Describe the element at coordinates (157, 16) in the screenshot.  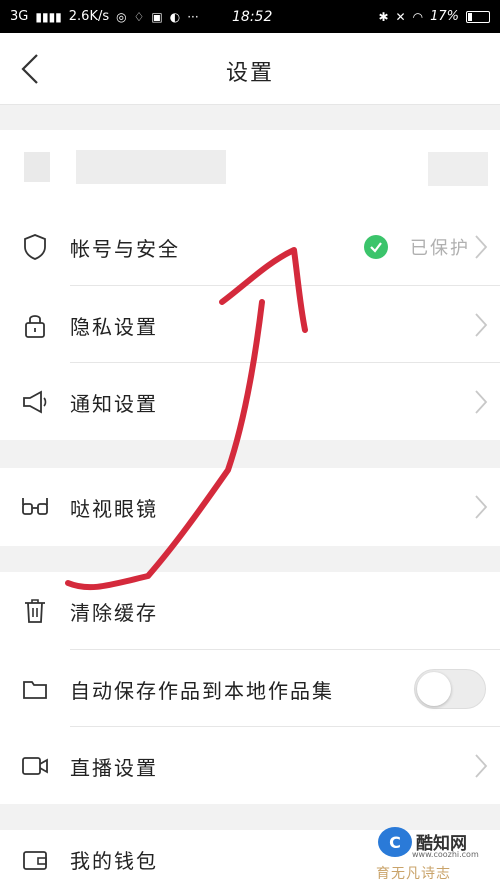
I see `s-app-icon: ▣` at that location.